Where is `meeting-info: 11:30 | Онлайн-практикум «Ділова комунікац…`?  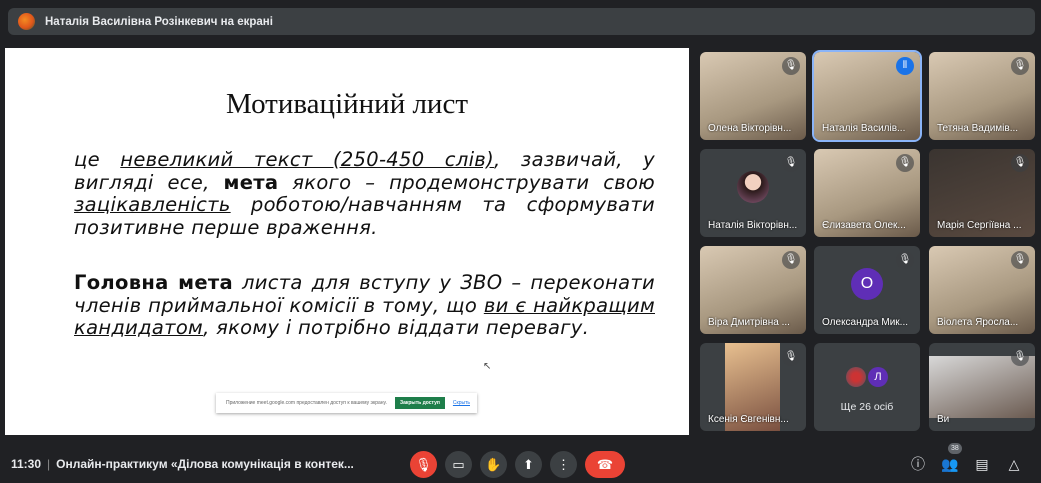
meeting-info: 11:30 | Онлайн-практикум «Ділова комунікац… is located at coordinates (182, 464).